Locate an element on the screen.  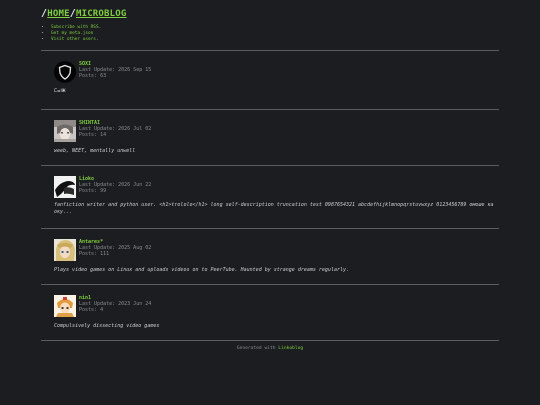
last-update: Last Update: 2025 Aug 02 is located at coordinates (115, 247).